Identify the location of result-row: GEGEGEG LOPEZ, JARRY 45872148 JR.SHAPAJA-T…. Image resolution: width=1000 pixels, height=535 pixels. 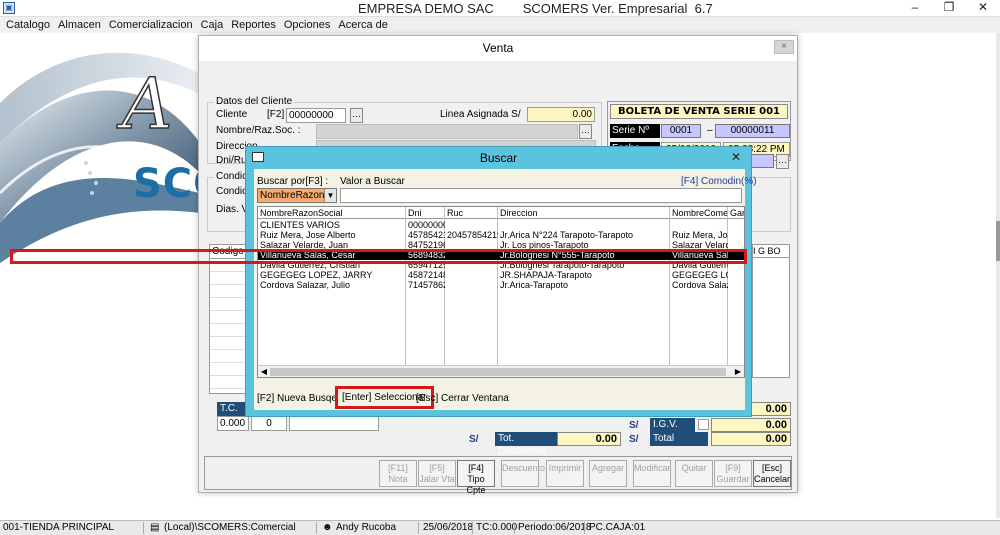
(501, 275).